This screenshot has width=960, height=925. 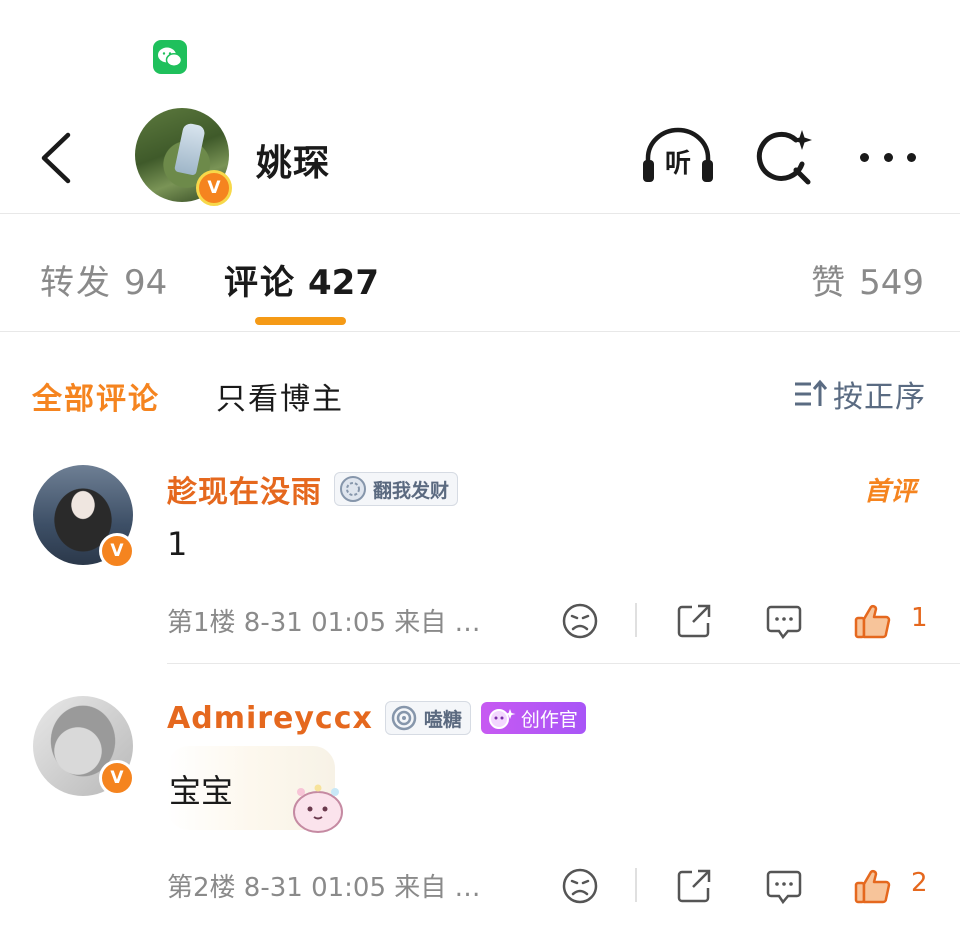 I want to click on first-comment-tag: 首评, so click(x=889, y=492).